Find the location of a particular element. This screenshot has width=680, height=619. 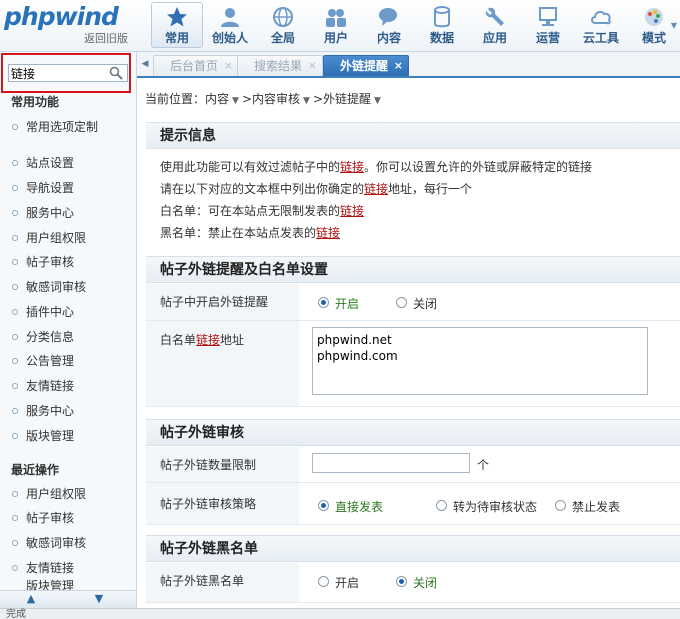

sidebar-item-label: 版块管理 is located at coordinates (50, 436).